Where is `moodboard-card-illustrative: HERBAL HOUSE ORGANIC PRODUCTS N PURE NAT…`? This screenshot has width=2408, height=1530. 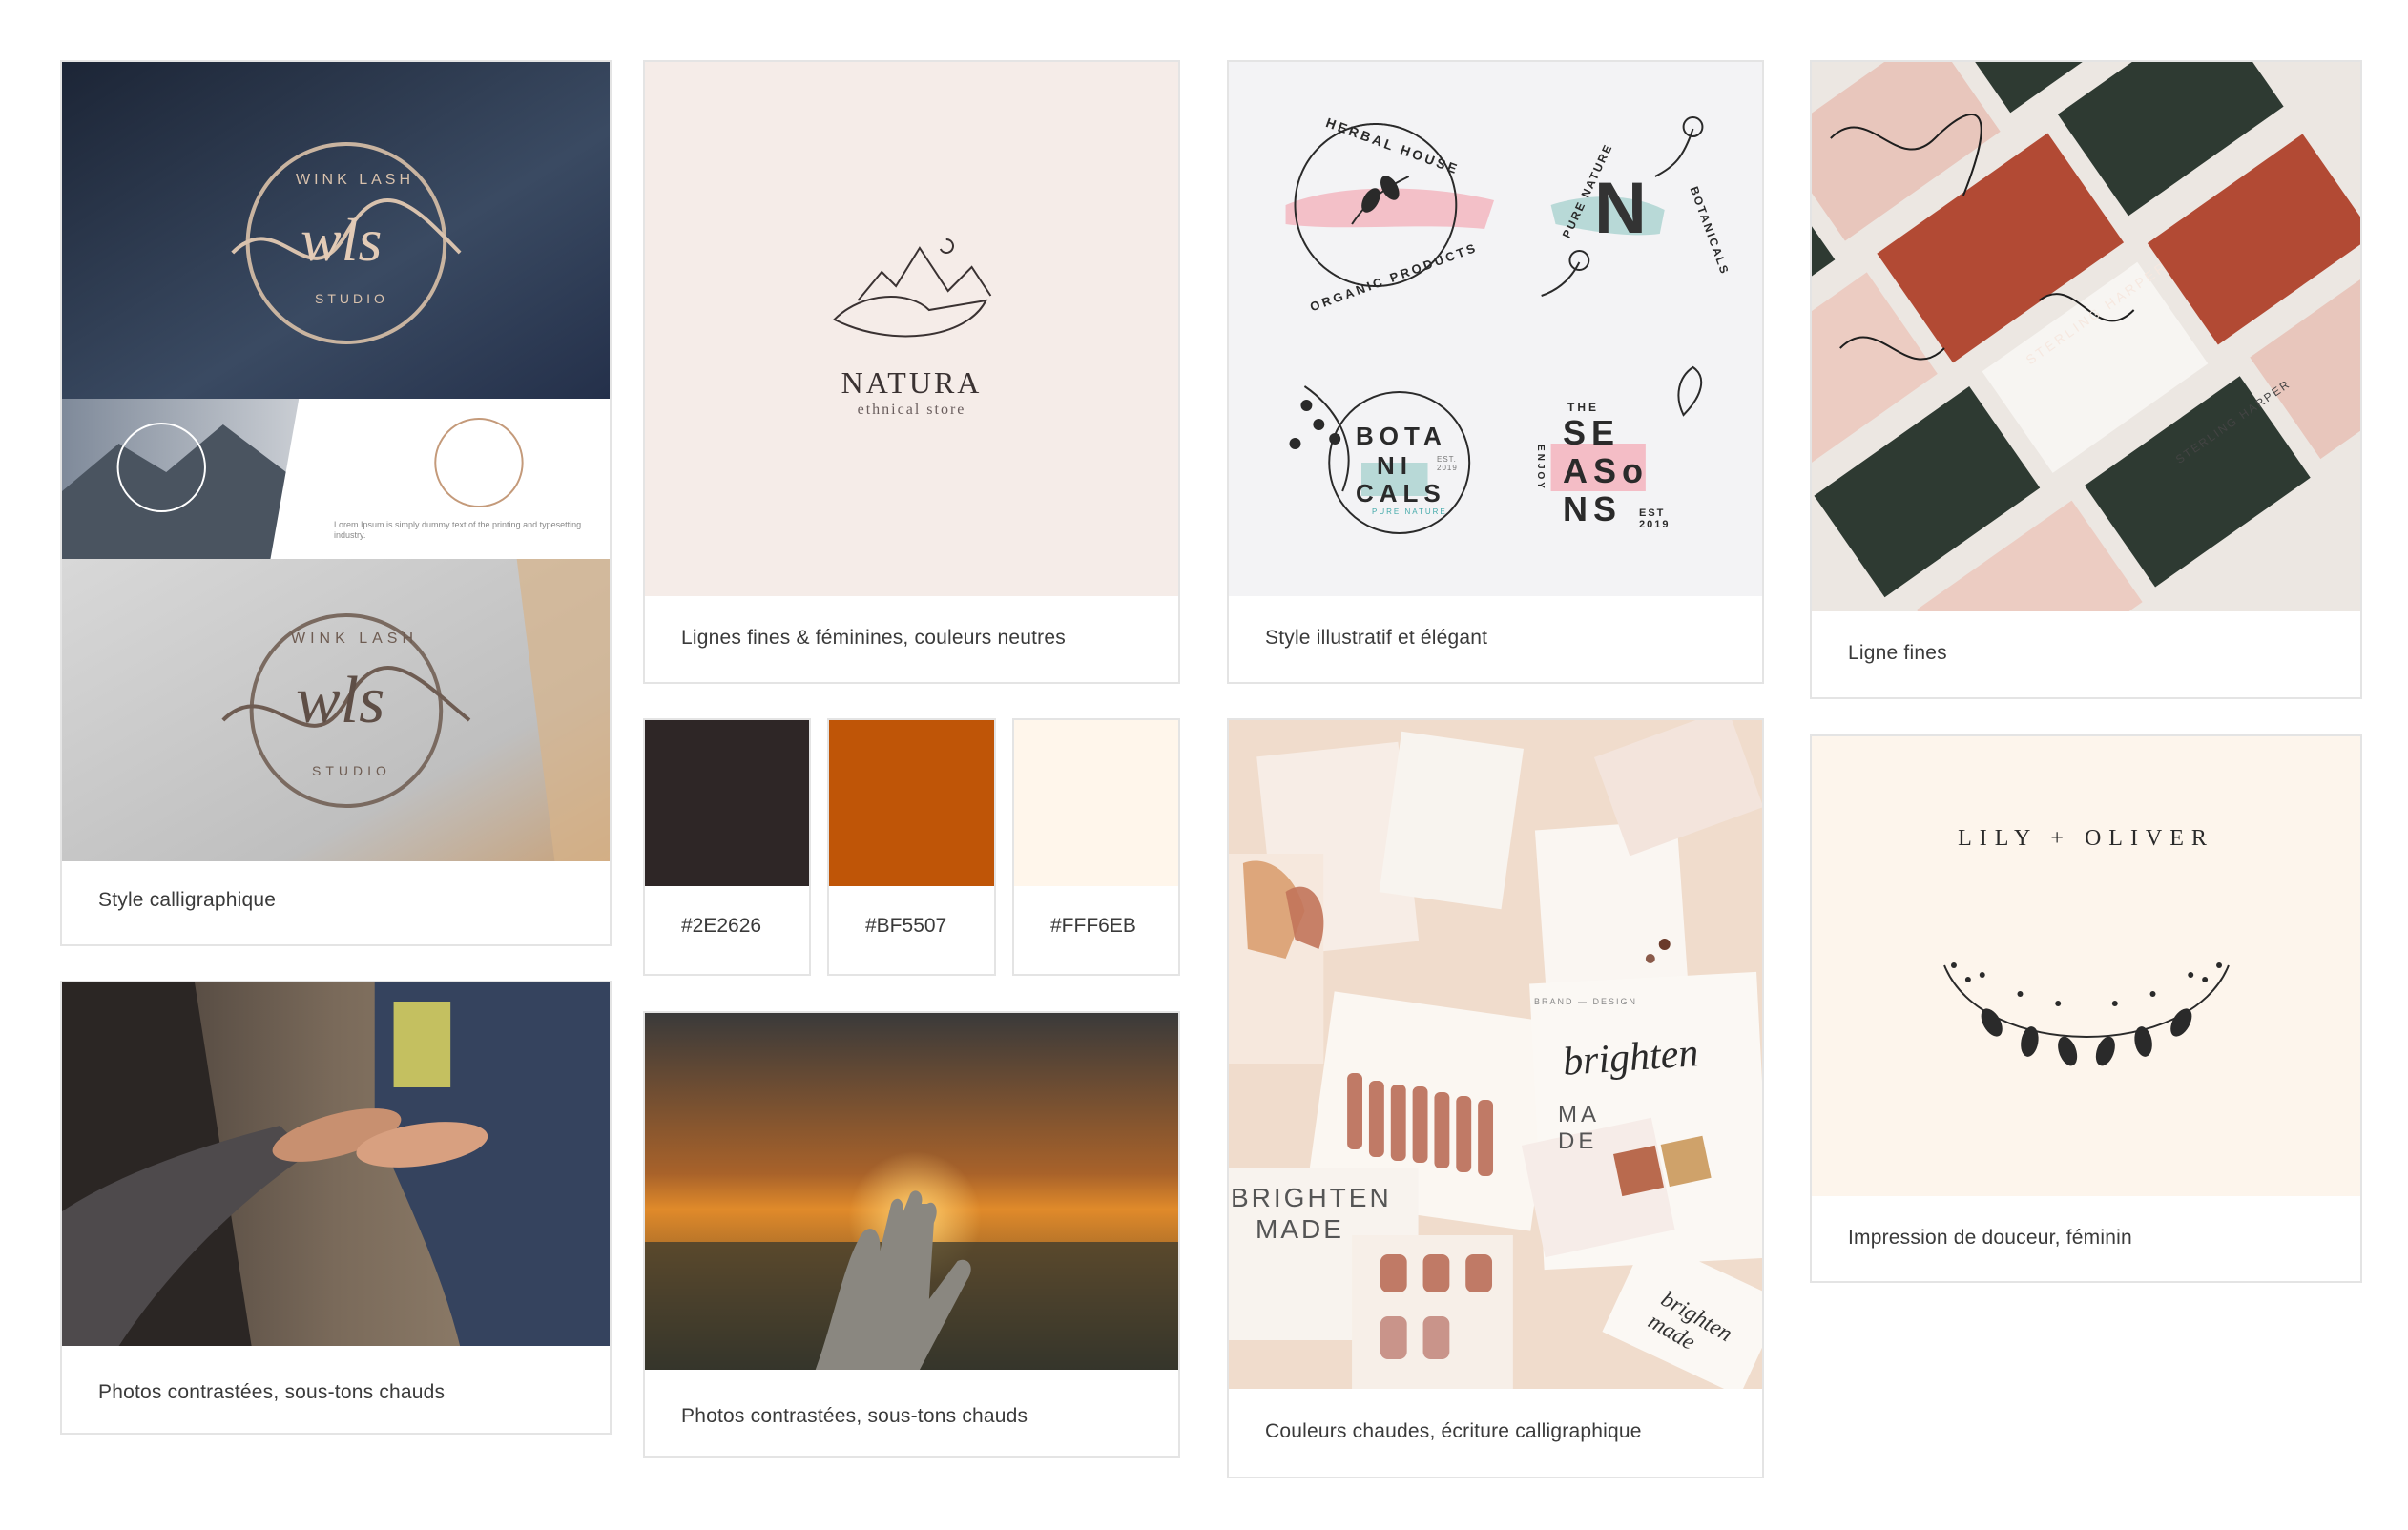 moodboard-card-illustrative: HERBAL HOUSE ORGANIC PRODUCTS N PURE NAT… is located at coordinates (1495, 372).